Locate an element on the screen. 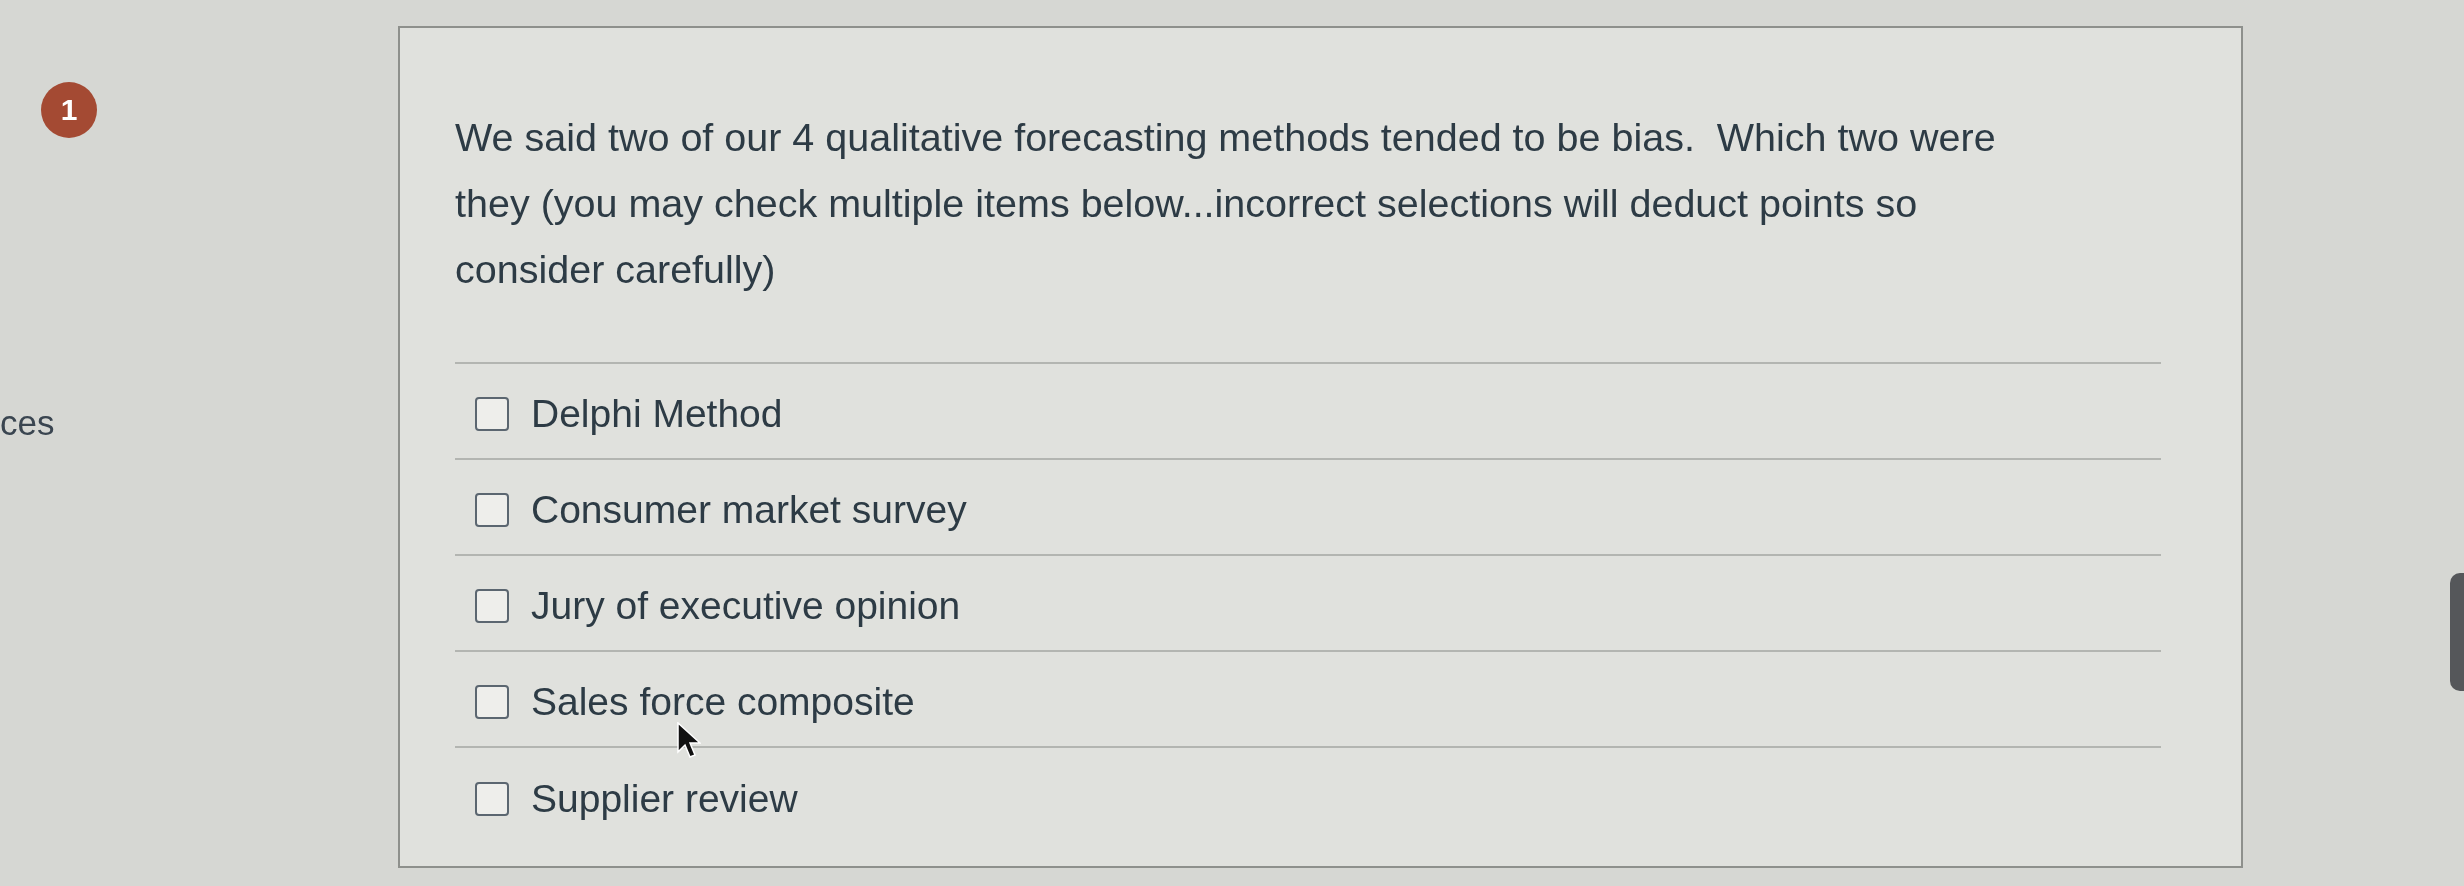  sidebar-text: ces is located at coordinates (27, 423).